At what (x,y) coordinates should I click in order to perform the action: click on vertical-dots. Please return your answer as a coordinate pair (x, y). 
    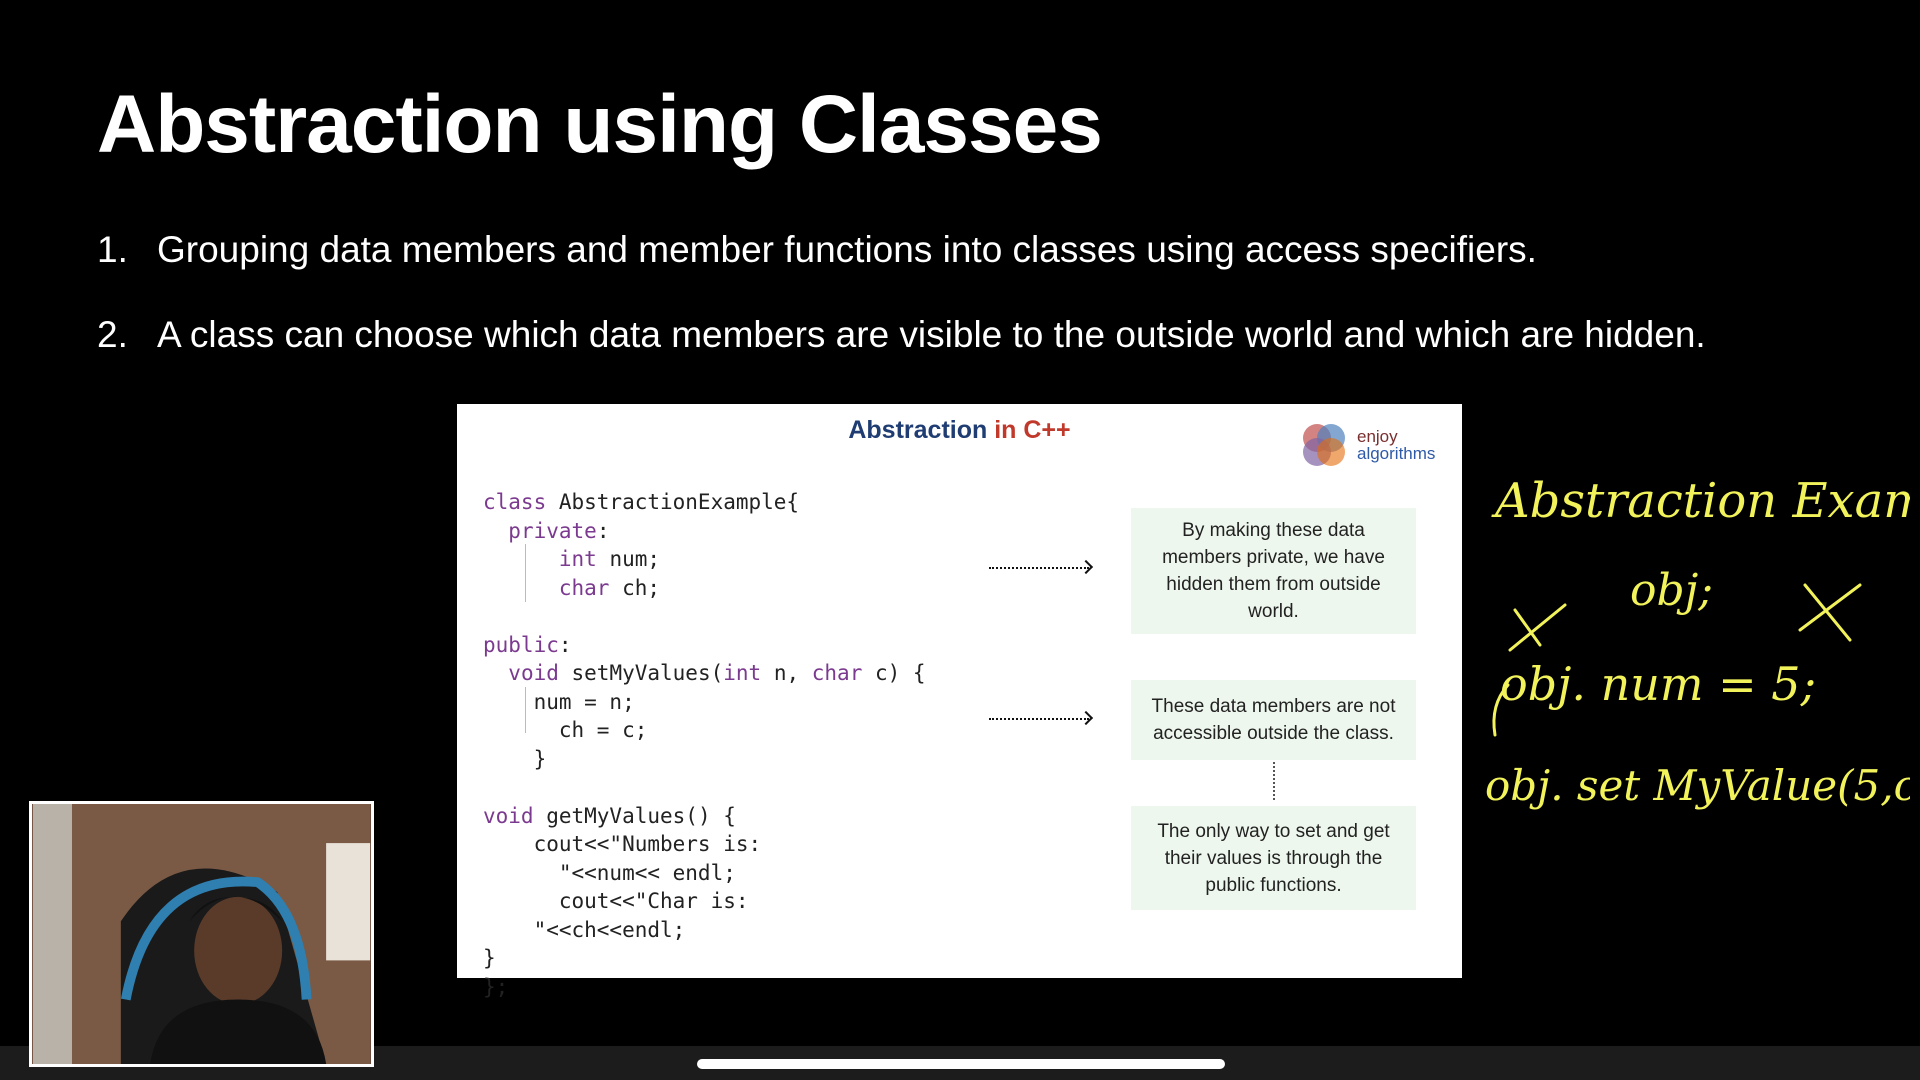
    Looking at the image, I should click on (1274, 781).